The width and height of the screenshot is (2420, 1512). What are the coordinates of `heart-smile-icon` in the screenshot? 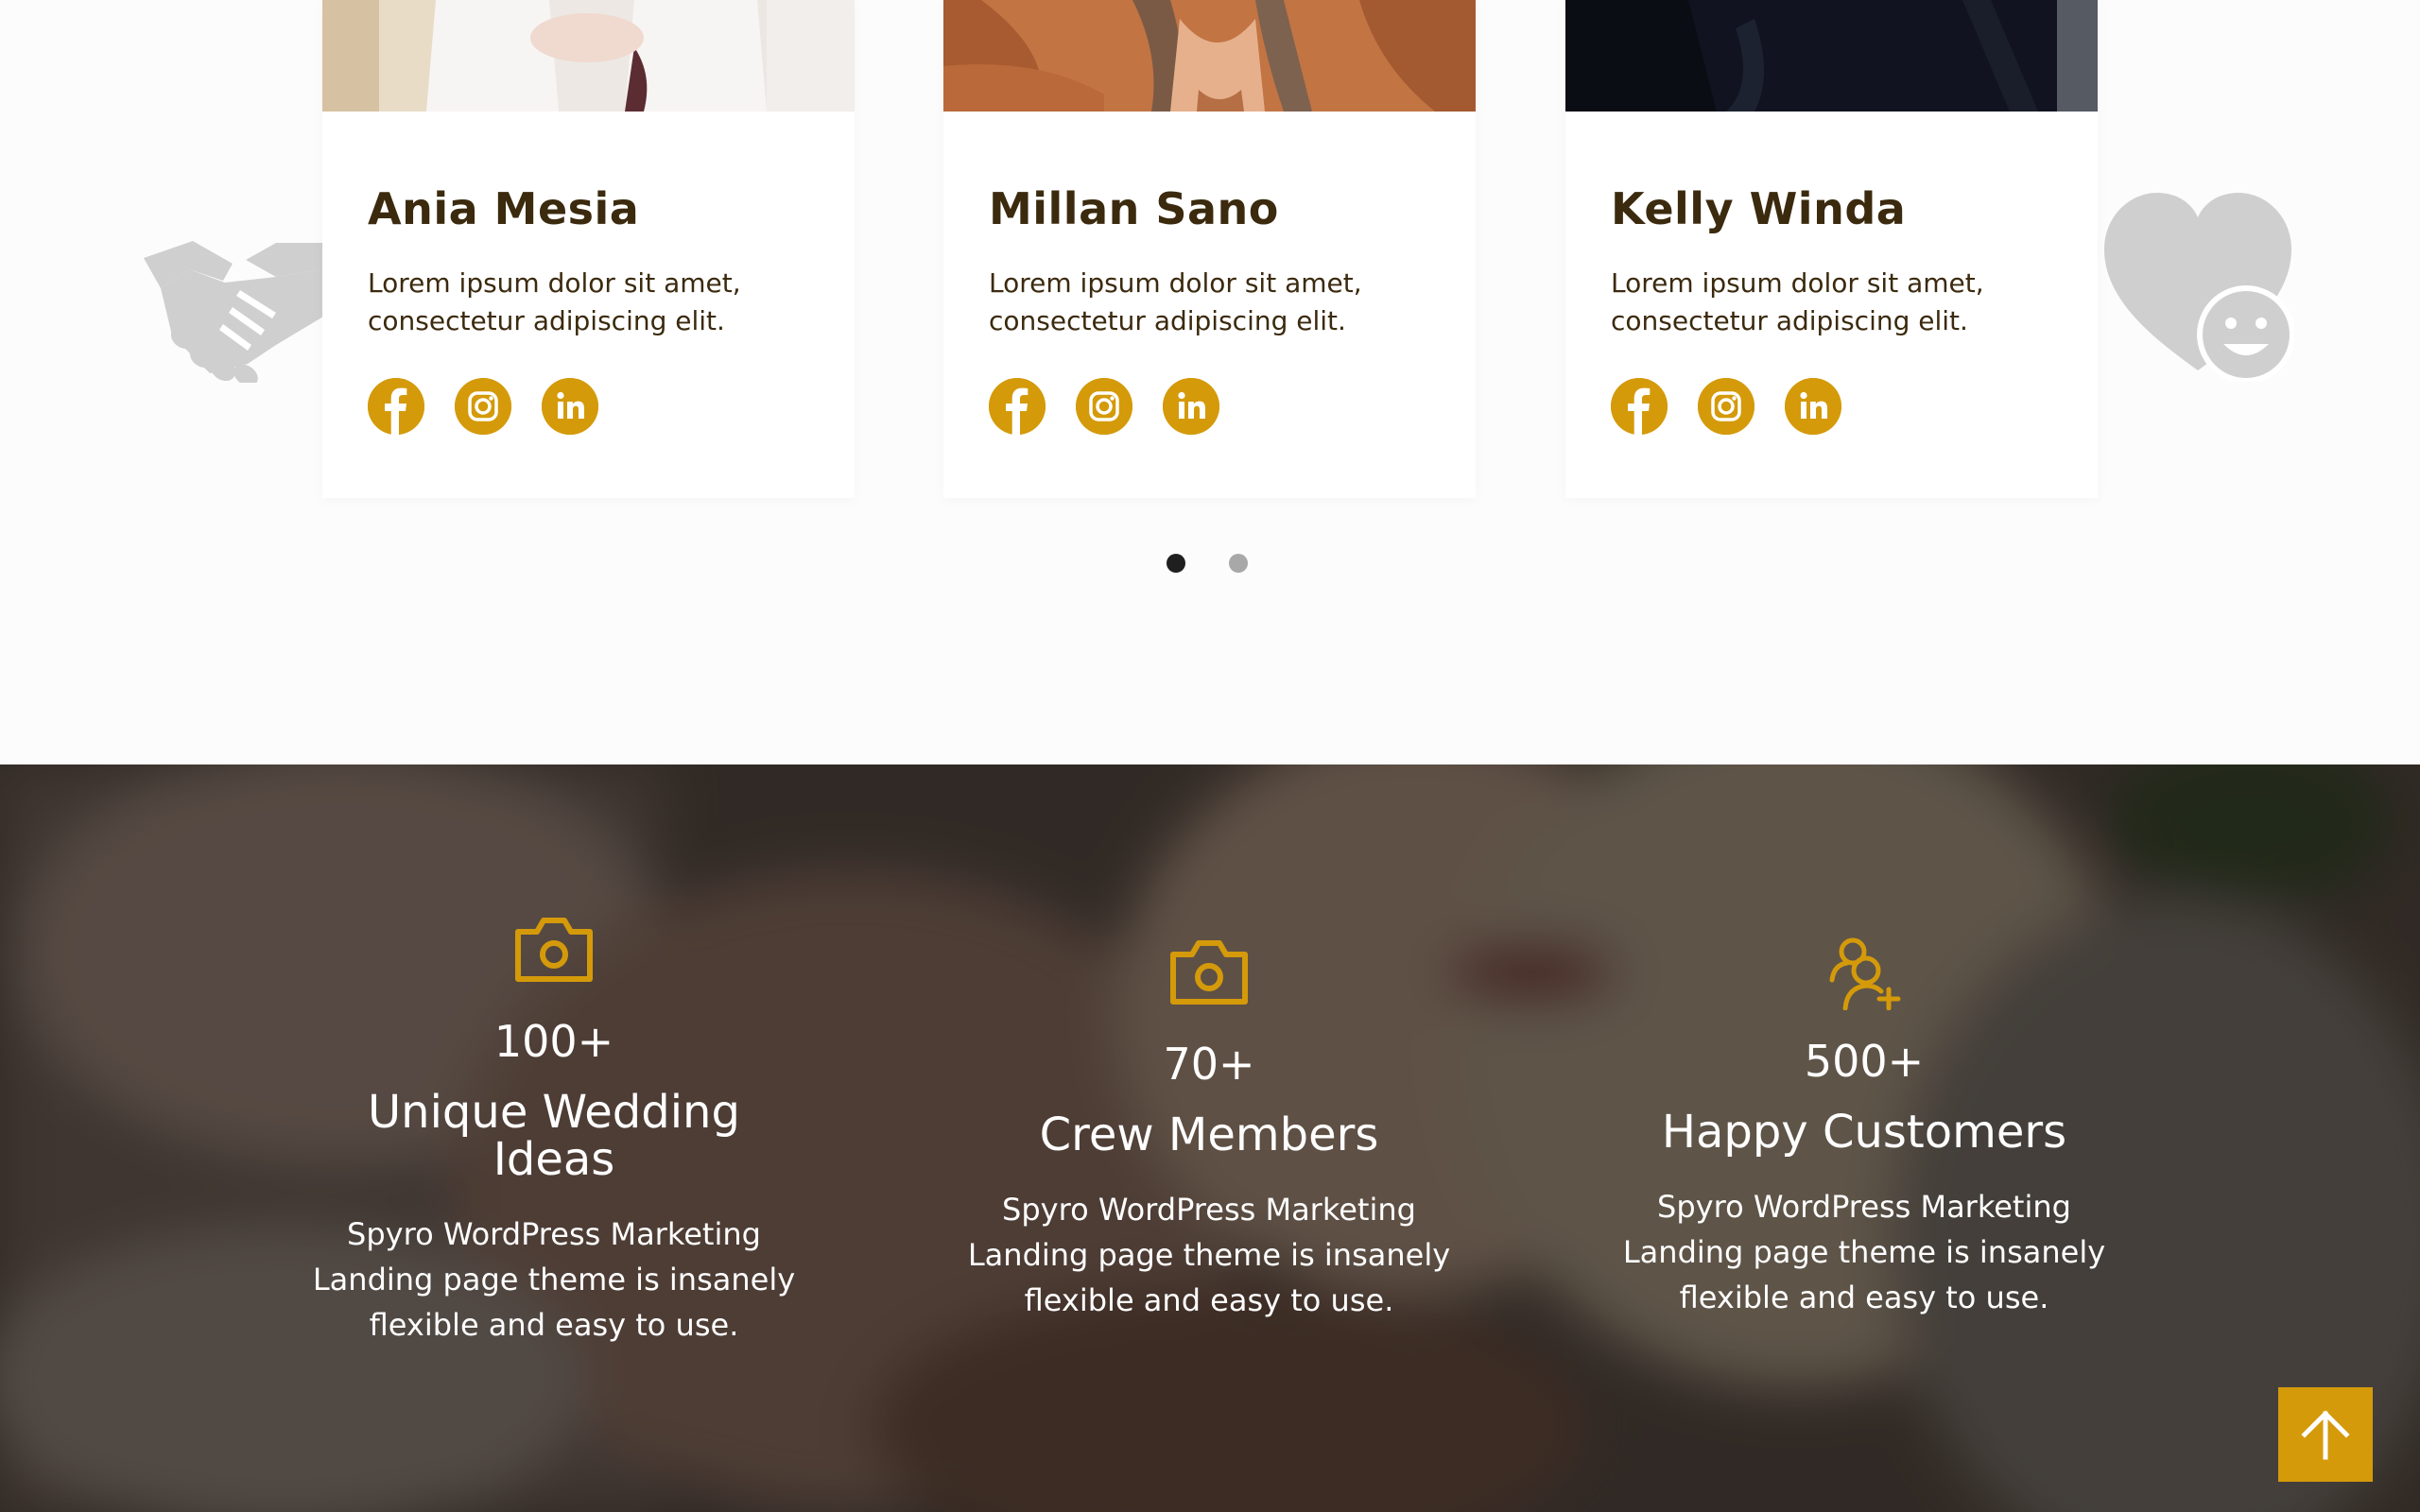 It's located at (2198, 287).